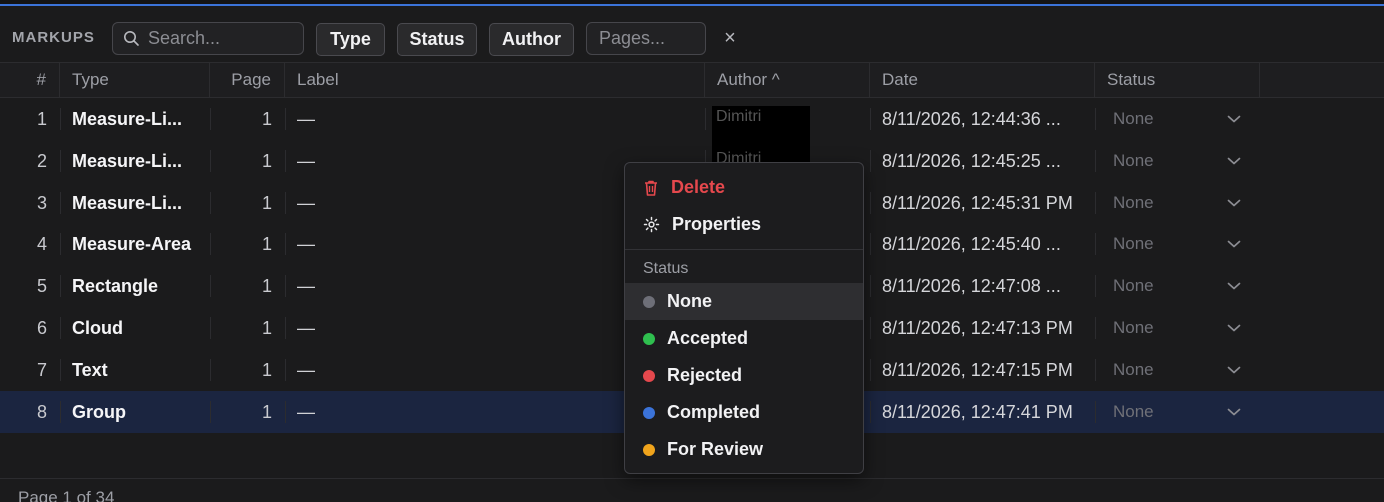 The image size is (1384, 502). I want to click on status-option: None, so click(744, 301).